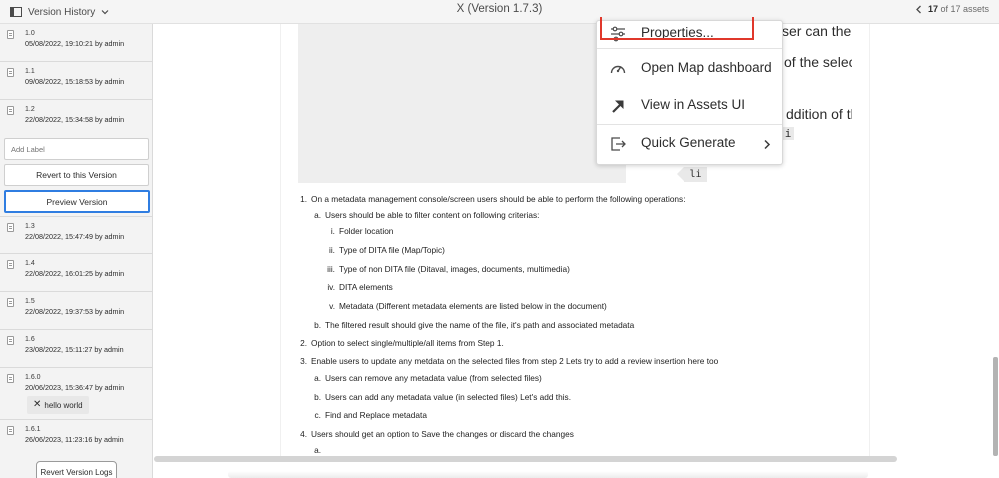 Image resolution: width=999 pixels, height=478 pixels. I want to click on asset-total: of 17 assets, so click(964, 9).